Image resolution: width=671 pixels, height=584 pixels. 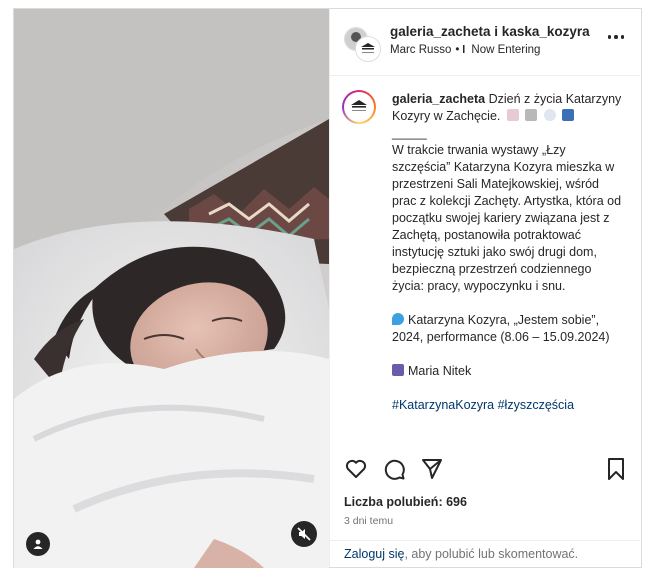 I want to click on send-icon, so click(x=432, y=469).